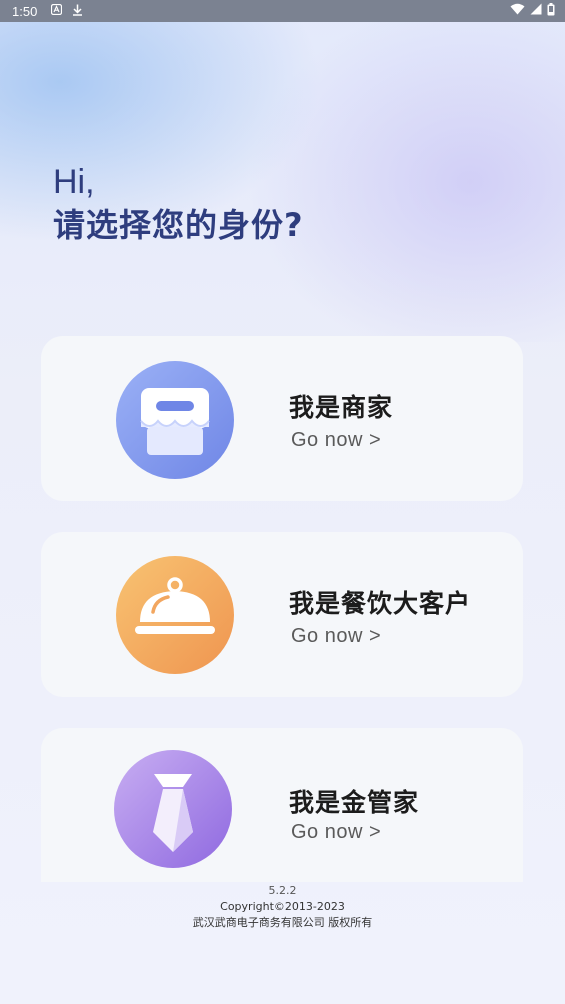 The width and height of the screenshot is (565, 1004). I want to click on notification-a-icon, so click(57, 10).